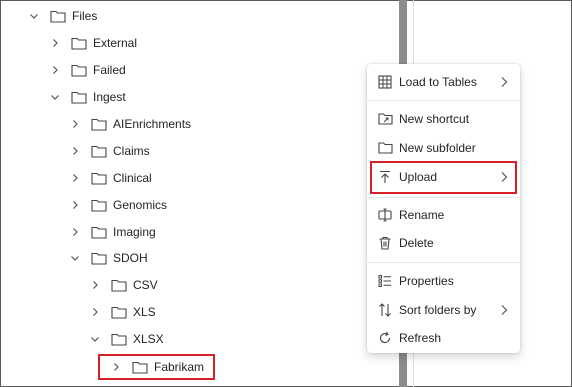 The image size is (572, 387). Describe the element at coordinates (134, 232) in the screenshot. I see `tree-label: Imaging` at that location.